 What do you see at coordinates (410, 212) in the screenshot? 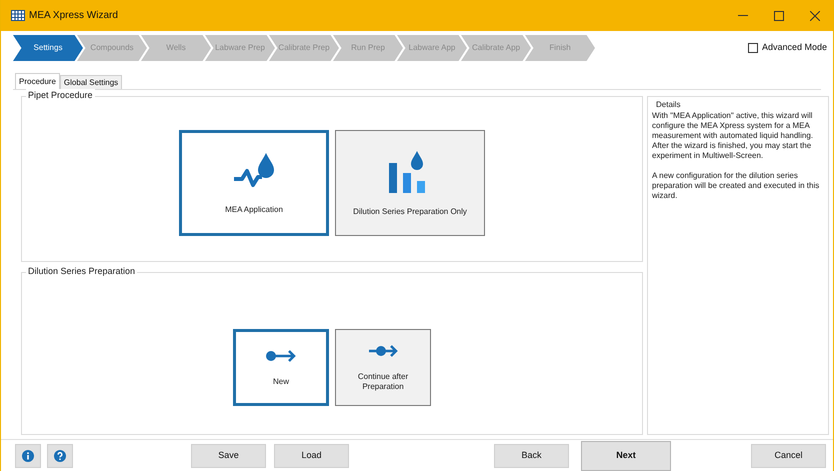
I see `option-label: Dilution Series Preparation Only` at bounding box center [410, 212].